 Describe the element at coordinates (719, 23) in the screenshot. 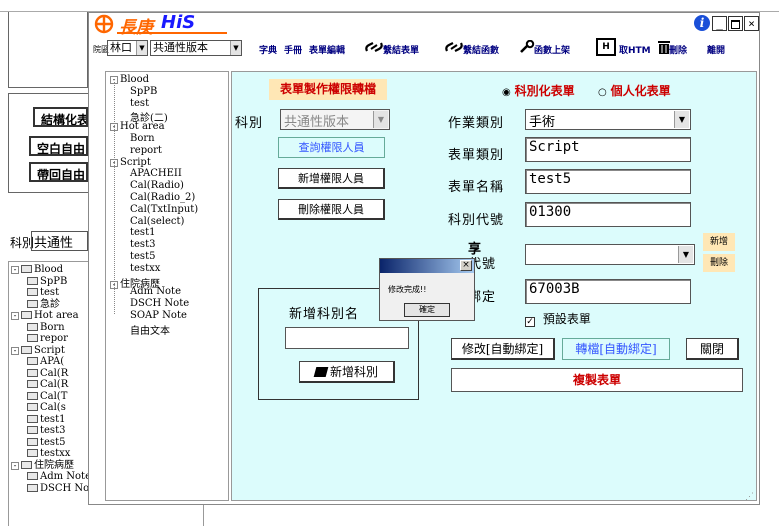

I see `minimize-button: _` at that location.